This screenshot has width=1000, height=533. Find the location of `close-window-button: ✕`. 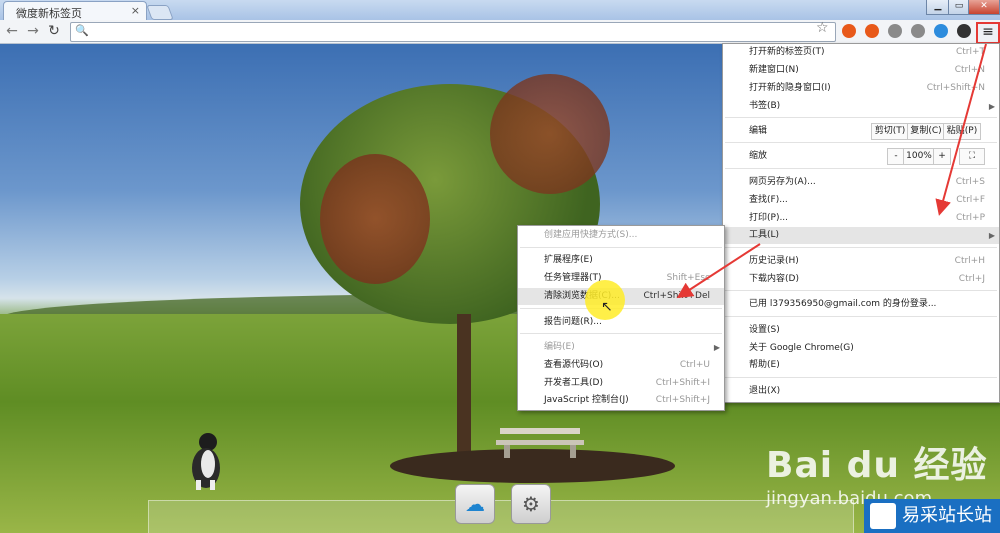

close-window-button: ✕ is located at coordinates (984, 7).